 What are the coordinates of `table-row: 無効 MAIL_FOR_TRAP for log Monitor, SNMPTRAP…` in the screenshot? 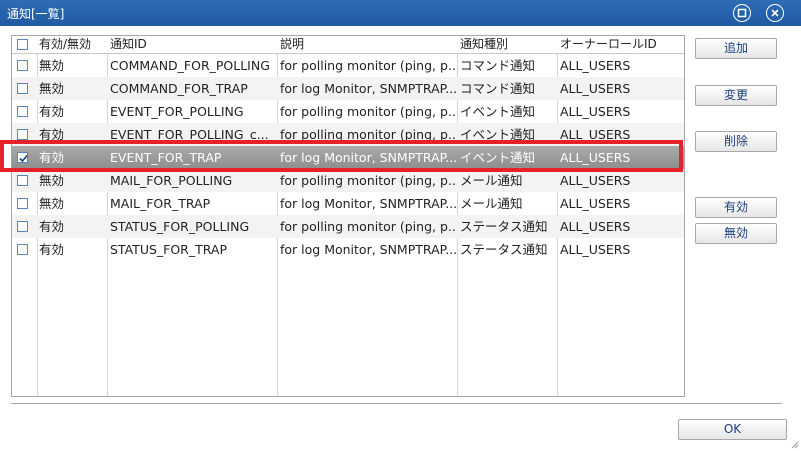 It's located at (348, 203).